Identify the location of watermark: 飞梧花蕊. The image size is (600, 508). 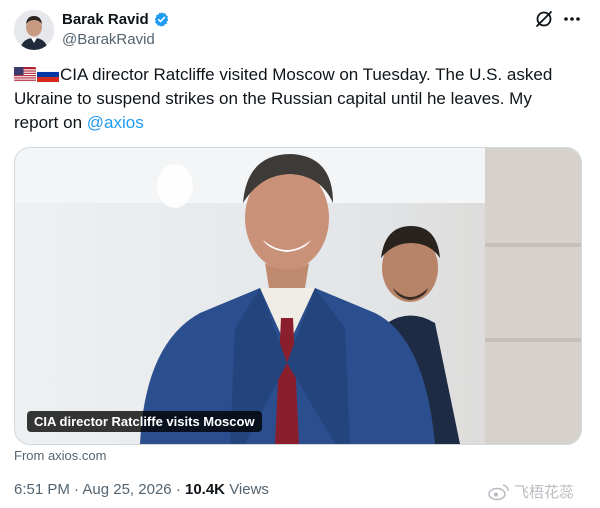
(531, 491).